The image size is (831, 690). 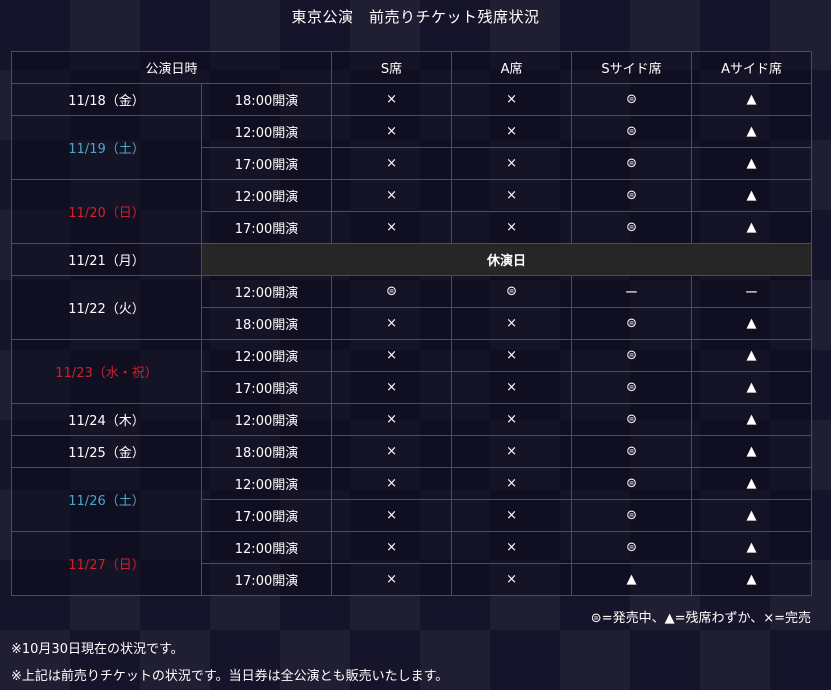 I want to click on s-side-seat-status: ー, so click(x=632, y=291).